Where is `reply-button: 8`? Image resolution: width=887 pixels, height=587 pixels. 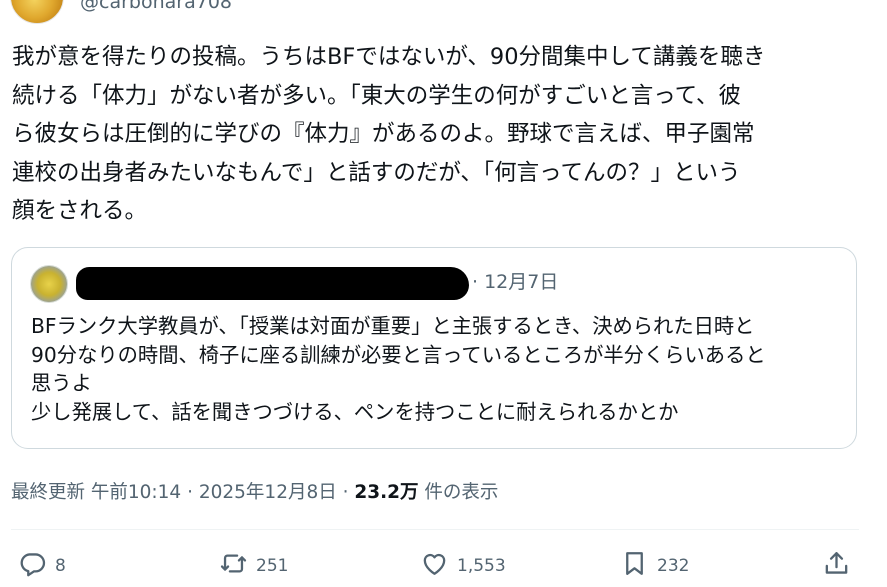 reply-button: 8 is located at coordinates (42, 566).